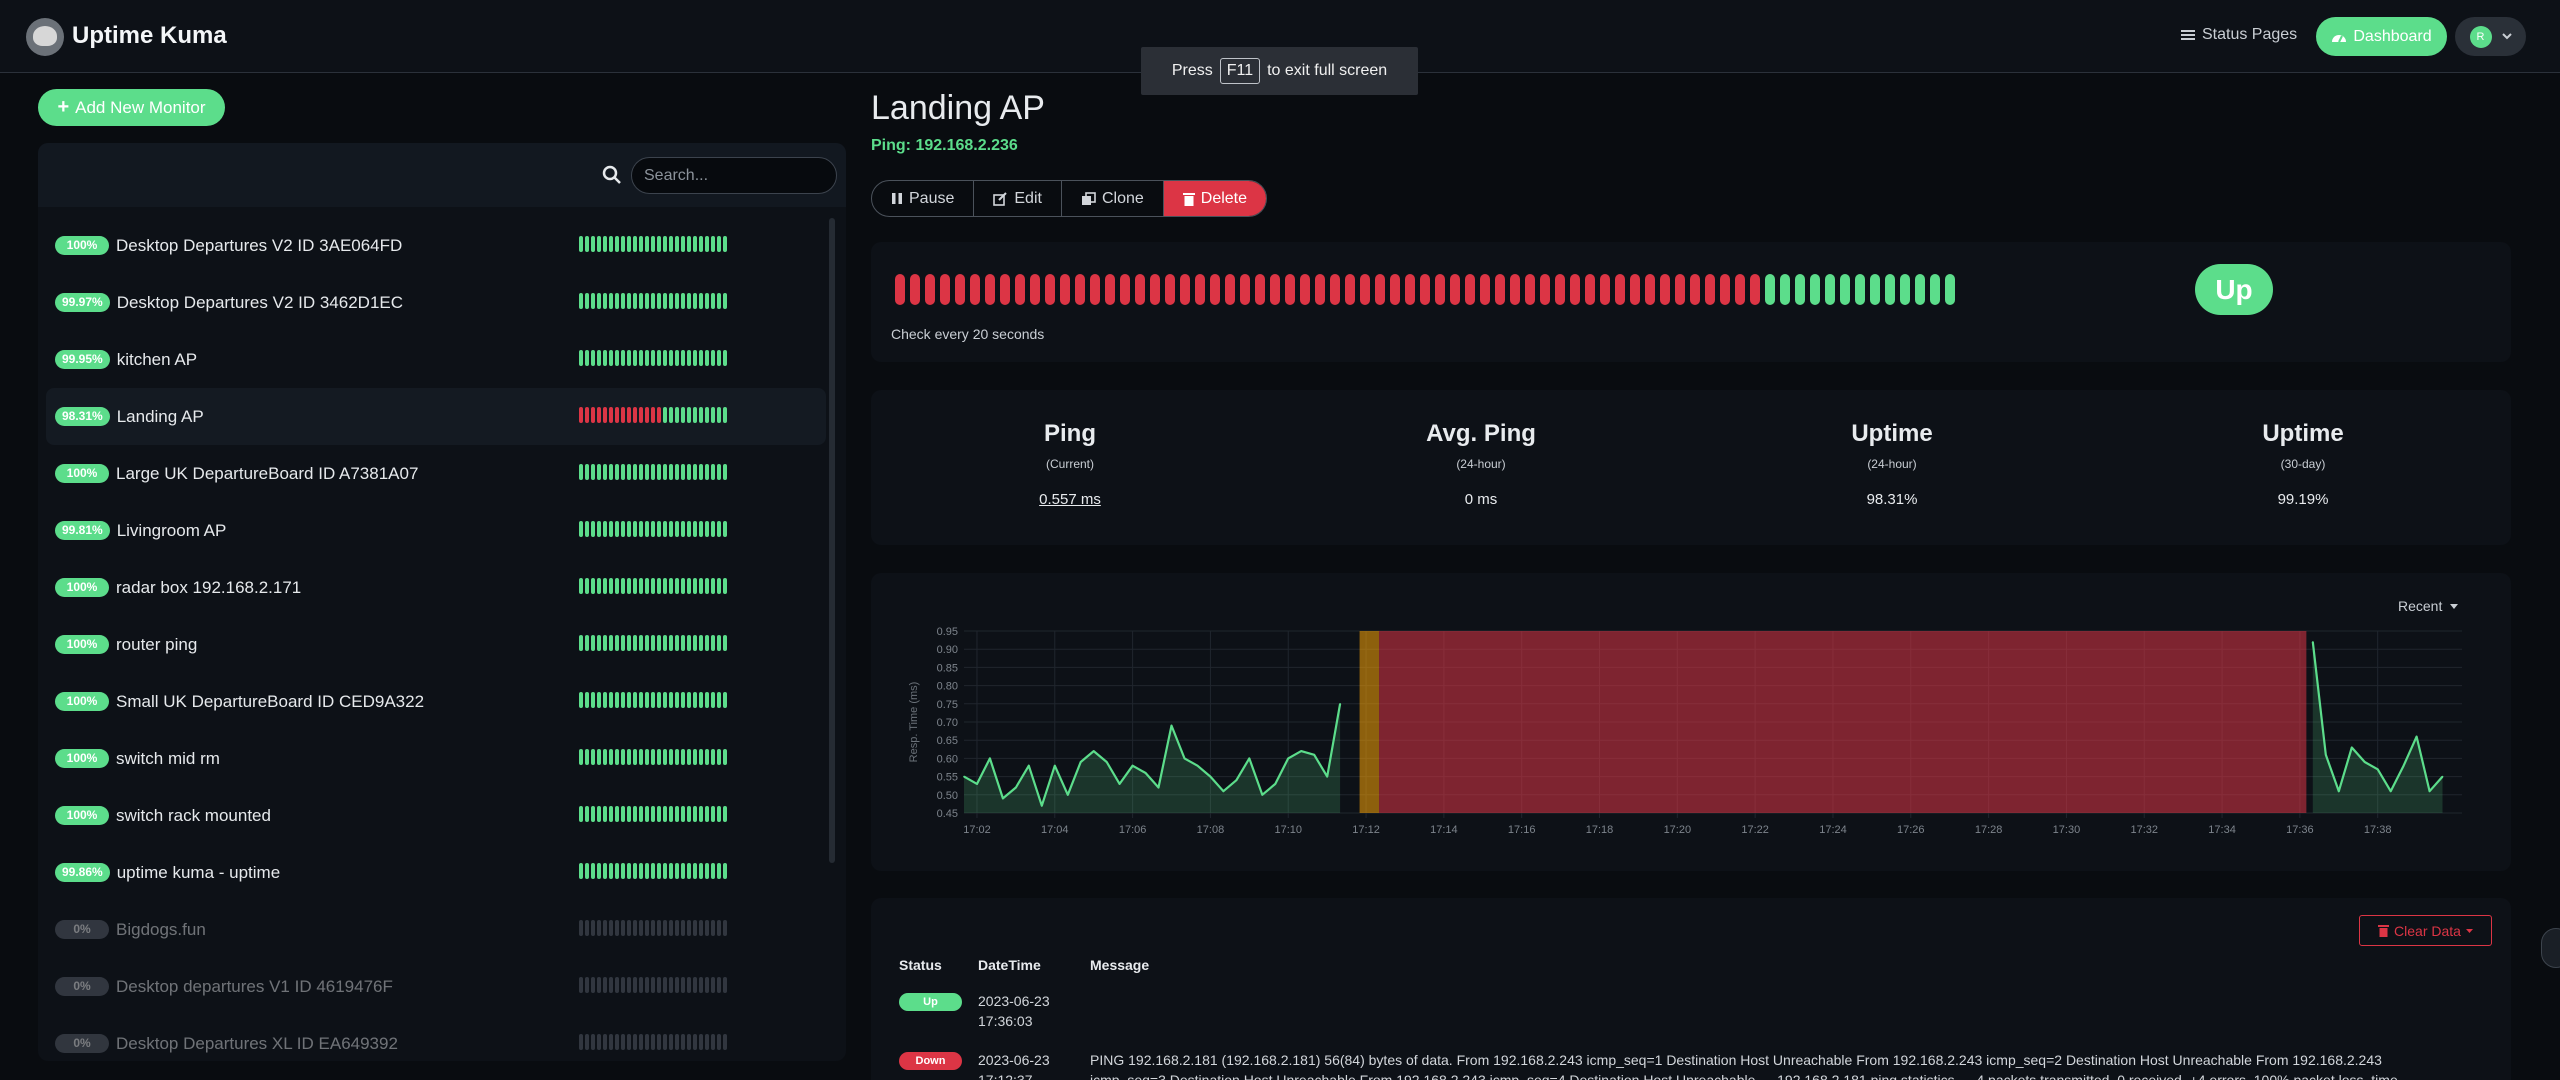 The width and height of the screenshot is (2560, 1080). I want to click on uptime-kuma-logo-icon, so click(45, 37).